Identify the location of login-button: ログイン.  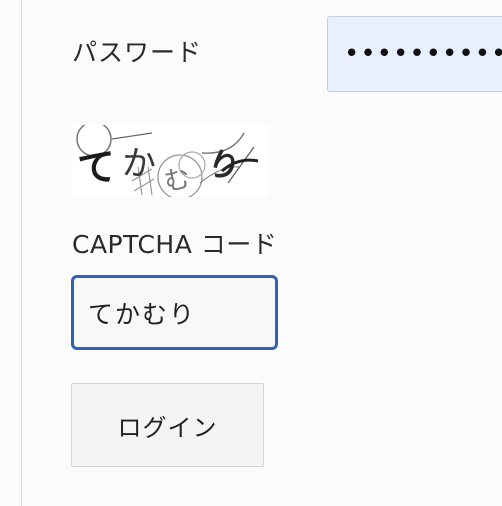
(167, 425).